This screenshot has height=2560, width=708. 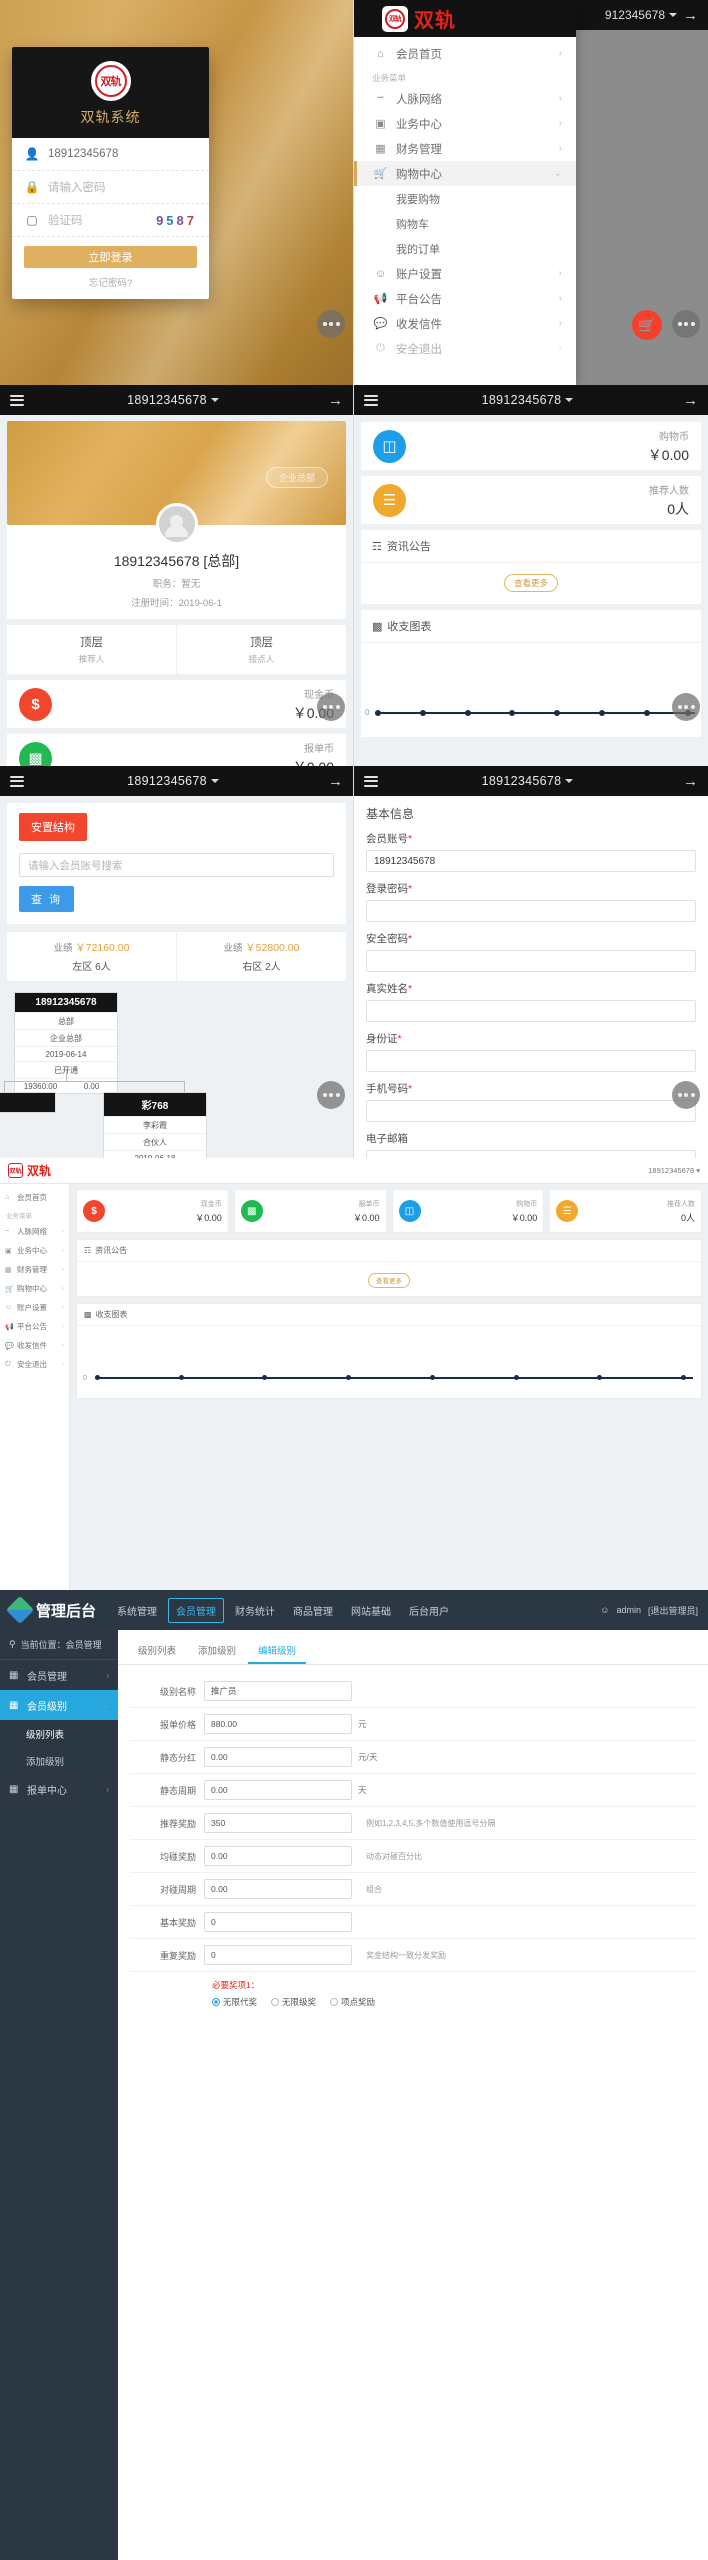 I want to click on admin-logout-link: [退出管理员], so click(x=673, y=1610).